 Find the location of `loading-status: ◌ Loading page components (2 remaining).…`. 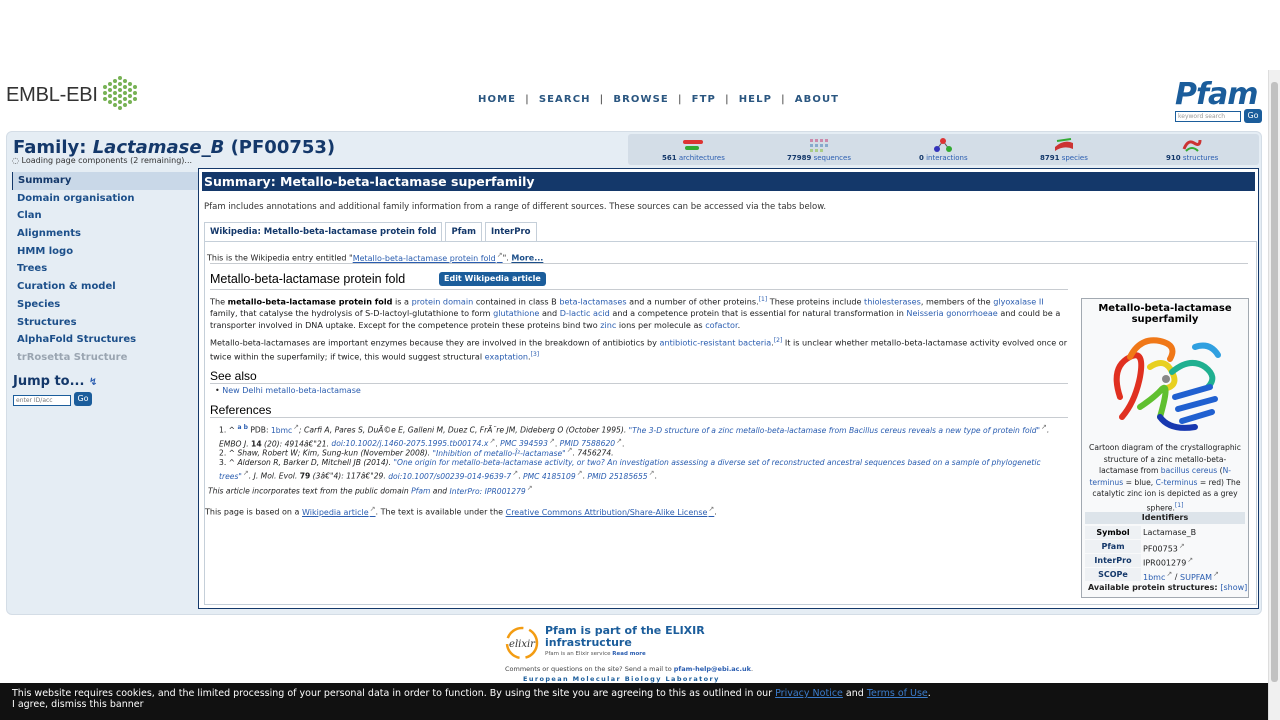

loading-status: ◌ Loading page components (2 remaining).… is located at coordinates (102, 160).